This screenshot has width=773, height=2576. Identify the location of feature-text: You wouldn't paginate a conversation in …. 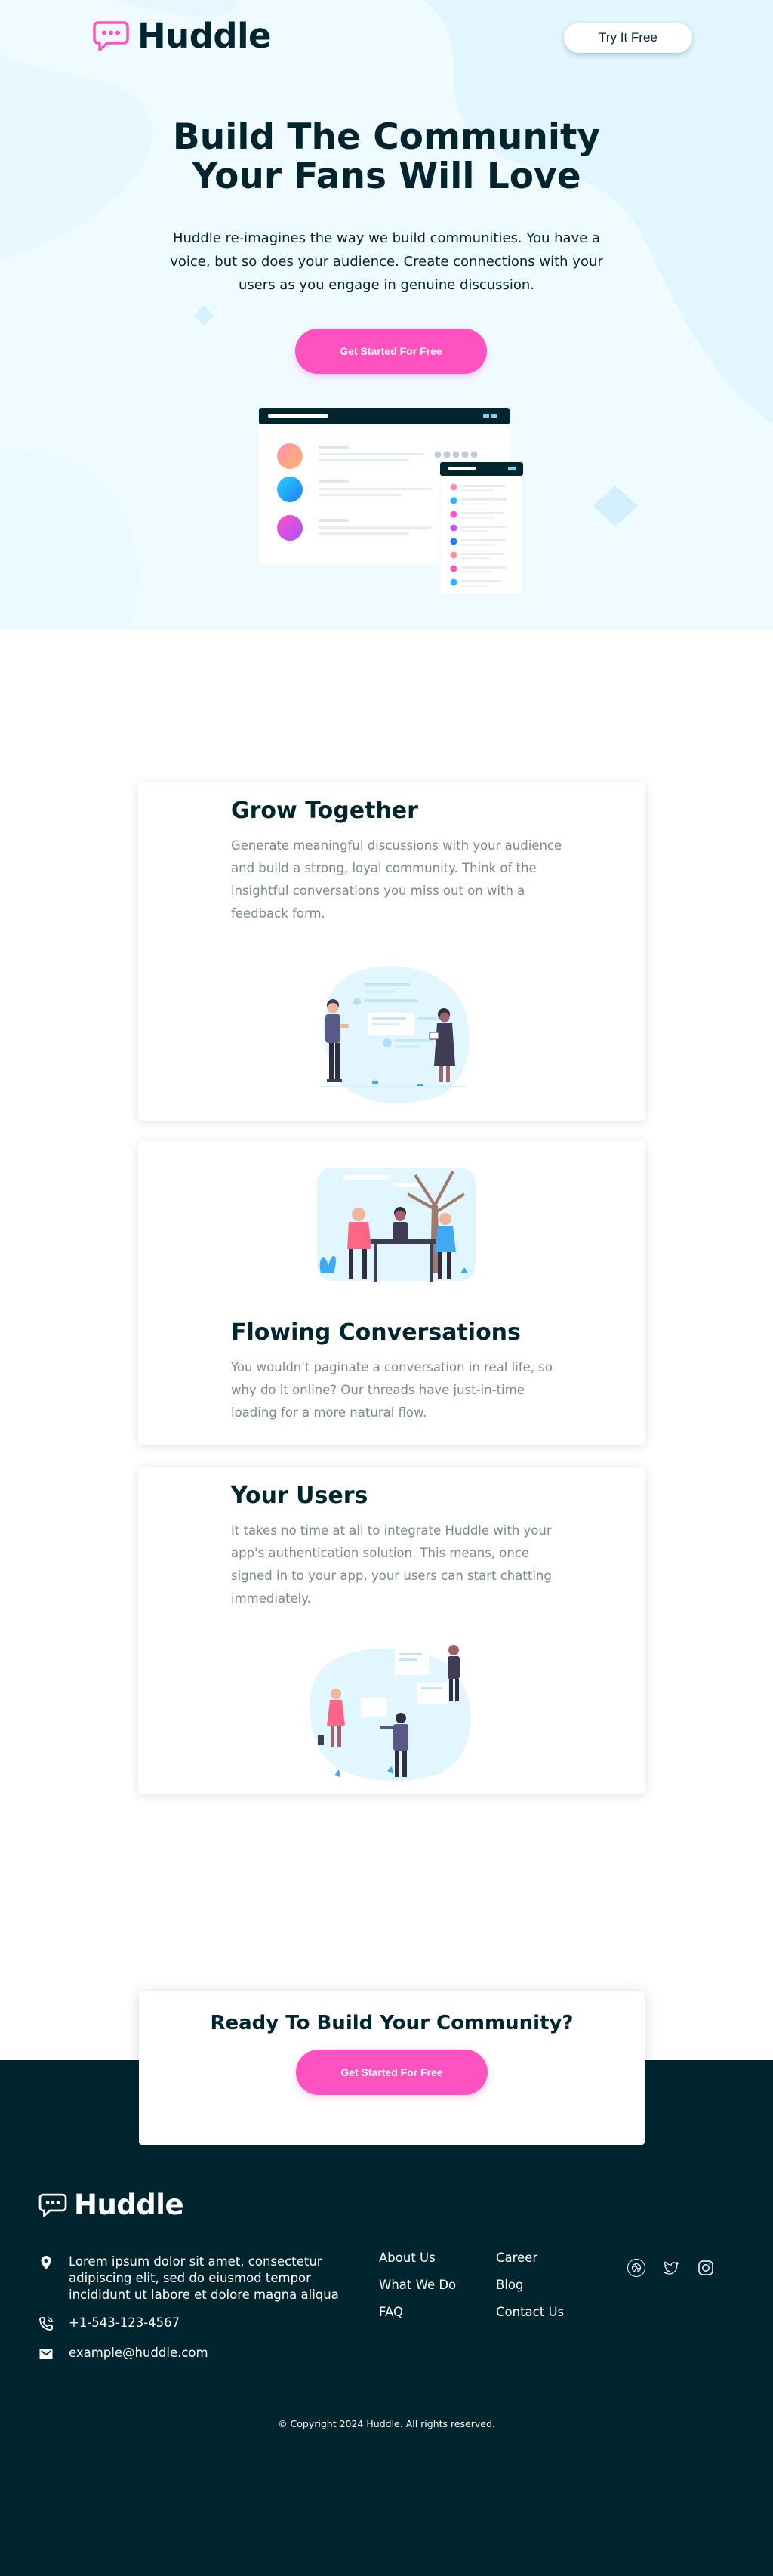
(392, 1390).